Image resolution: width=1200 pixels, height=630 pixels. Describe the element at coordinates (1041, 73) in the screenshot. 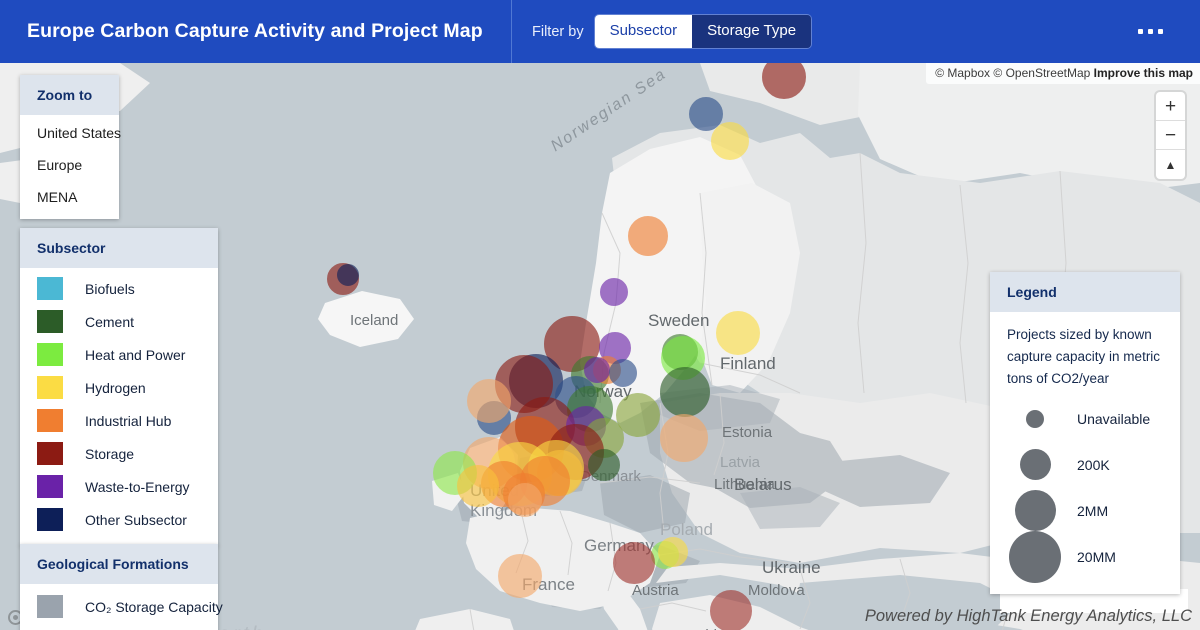

I see `attribution-osm: © OpenStreetMap` at that location.